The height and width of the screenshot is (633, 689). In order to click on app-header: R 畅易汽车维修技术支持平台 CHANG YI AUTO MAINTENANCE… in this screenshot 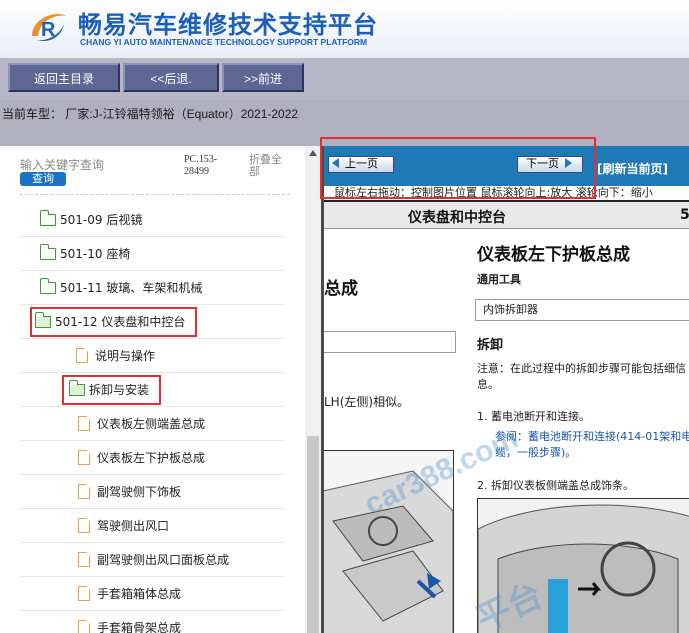, I will do `click(344, 29)`.